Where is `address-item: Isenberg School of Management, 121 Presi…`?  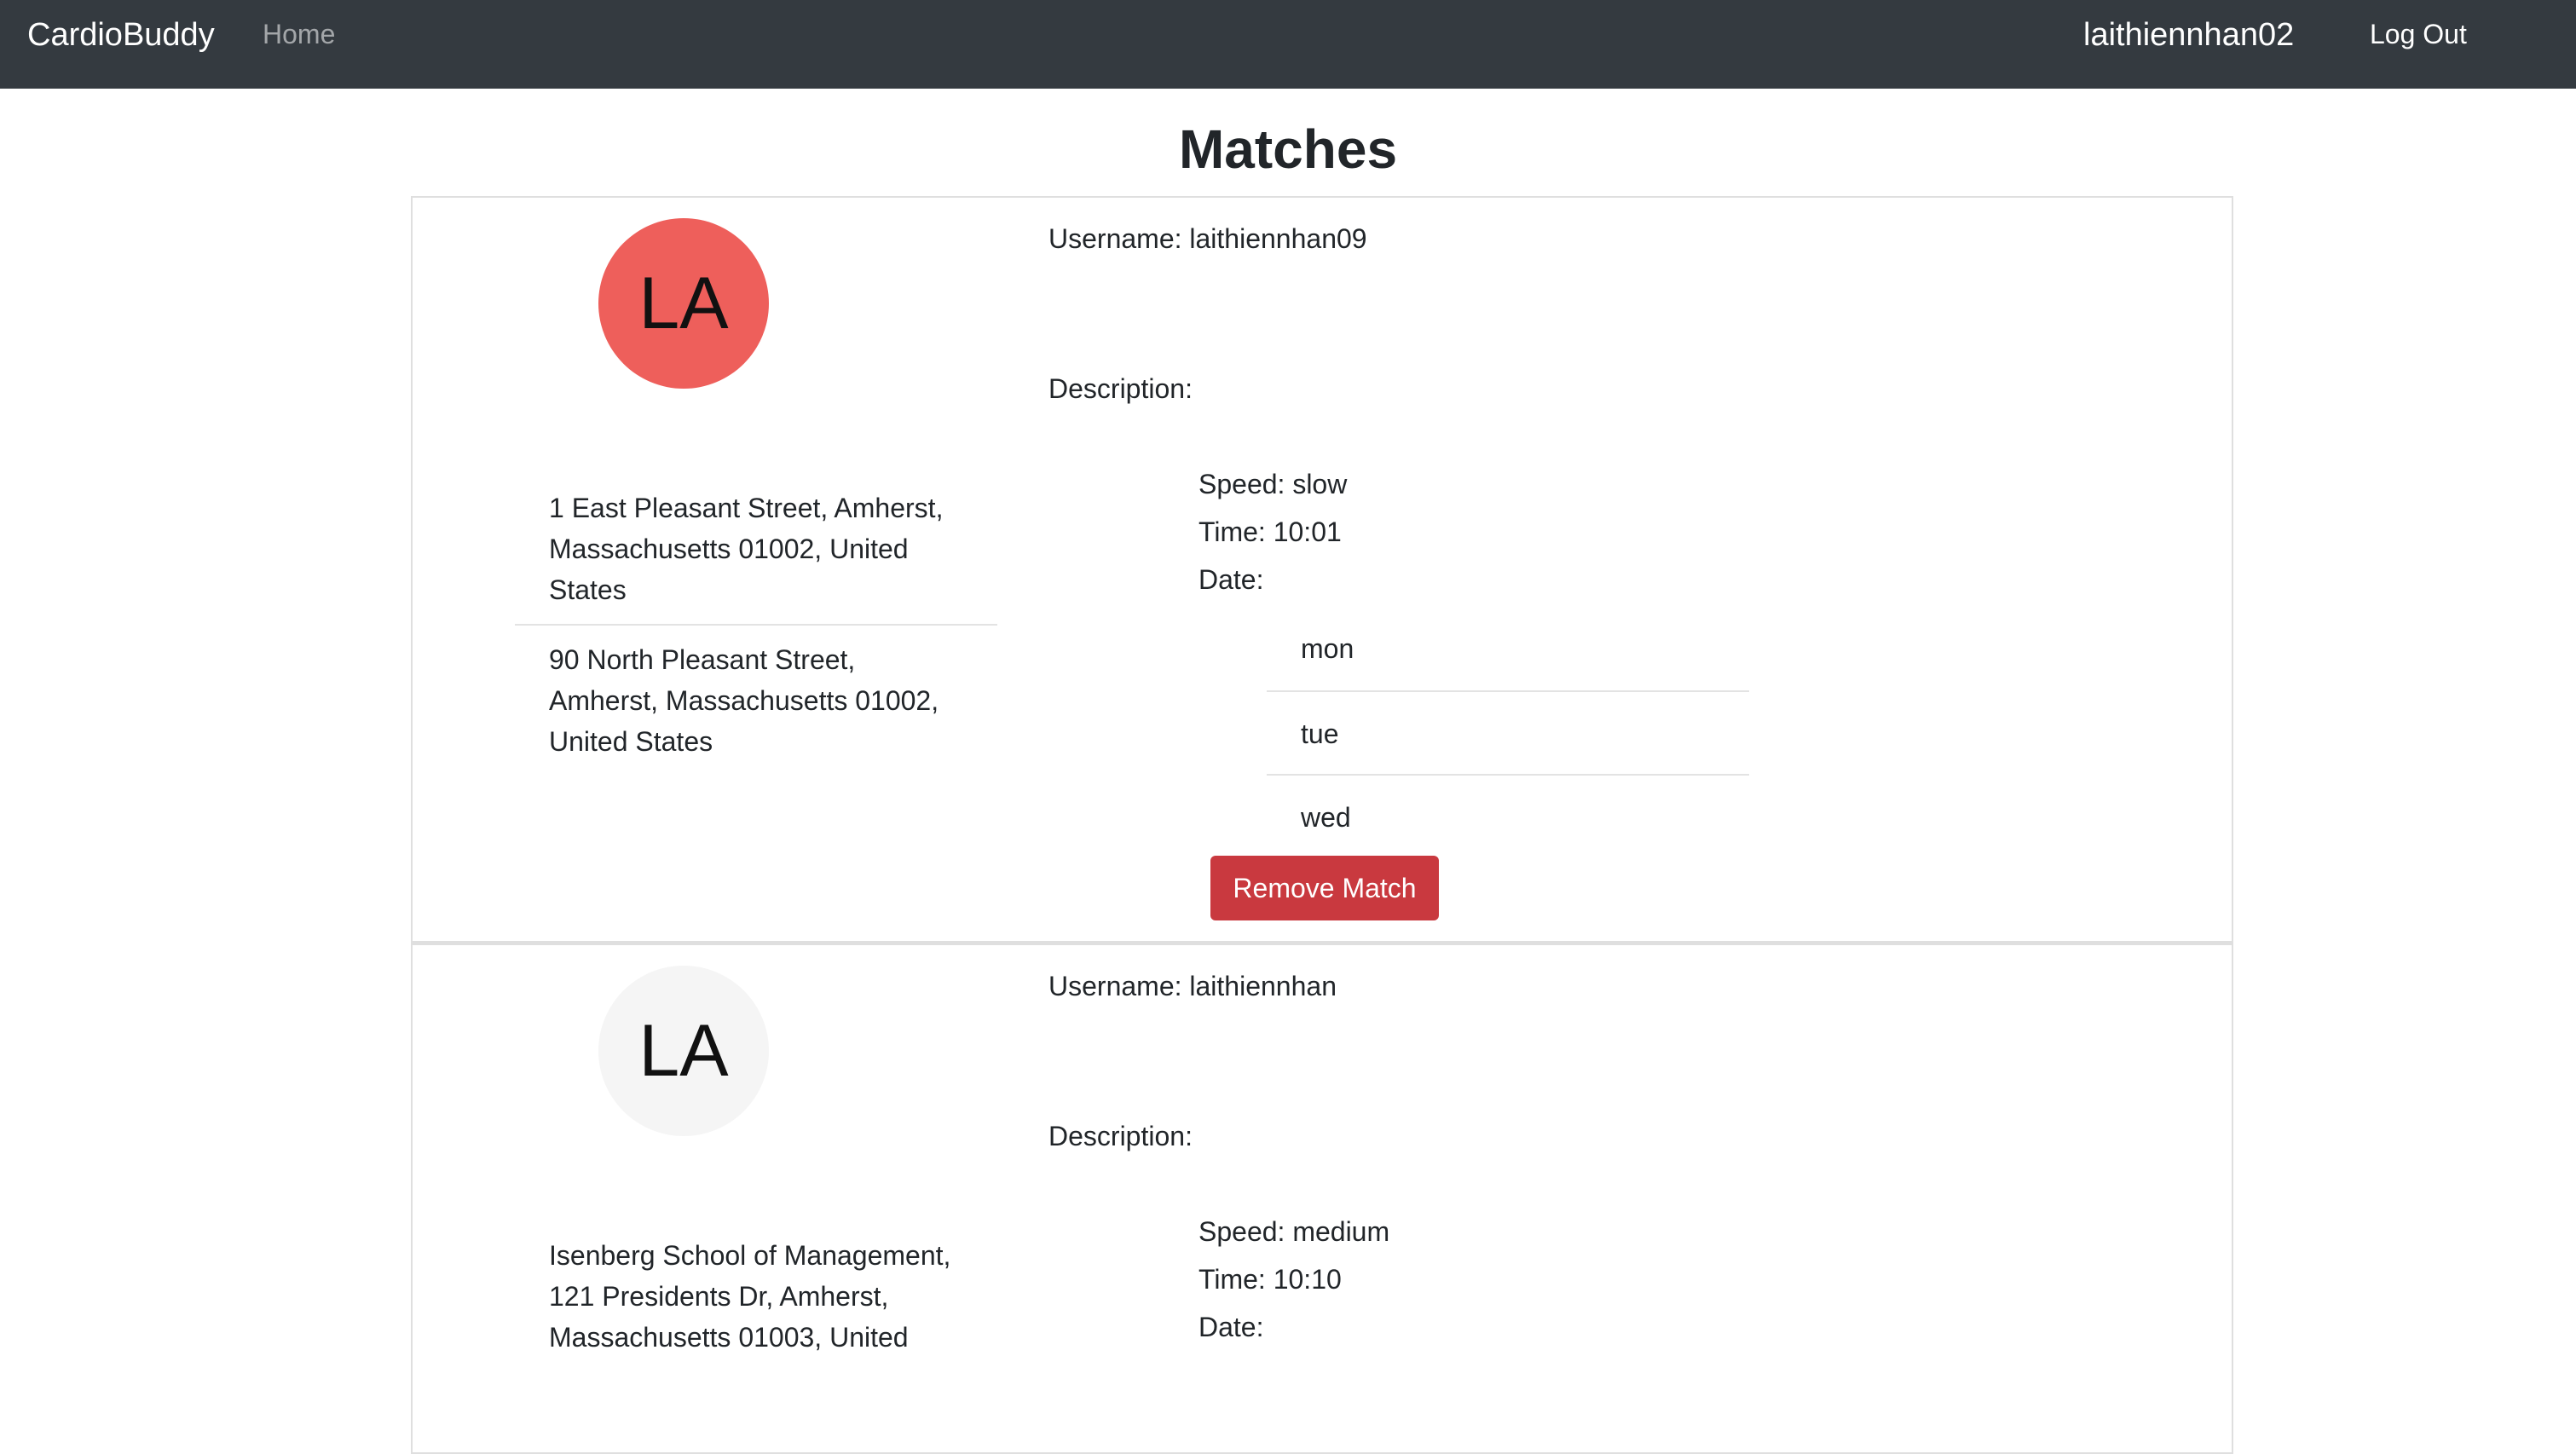
address-item: Isenberg School of Management, 121 Presi… is located at coordinates (750, 1296).